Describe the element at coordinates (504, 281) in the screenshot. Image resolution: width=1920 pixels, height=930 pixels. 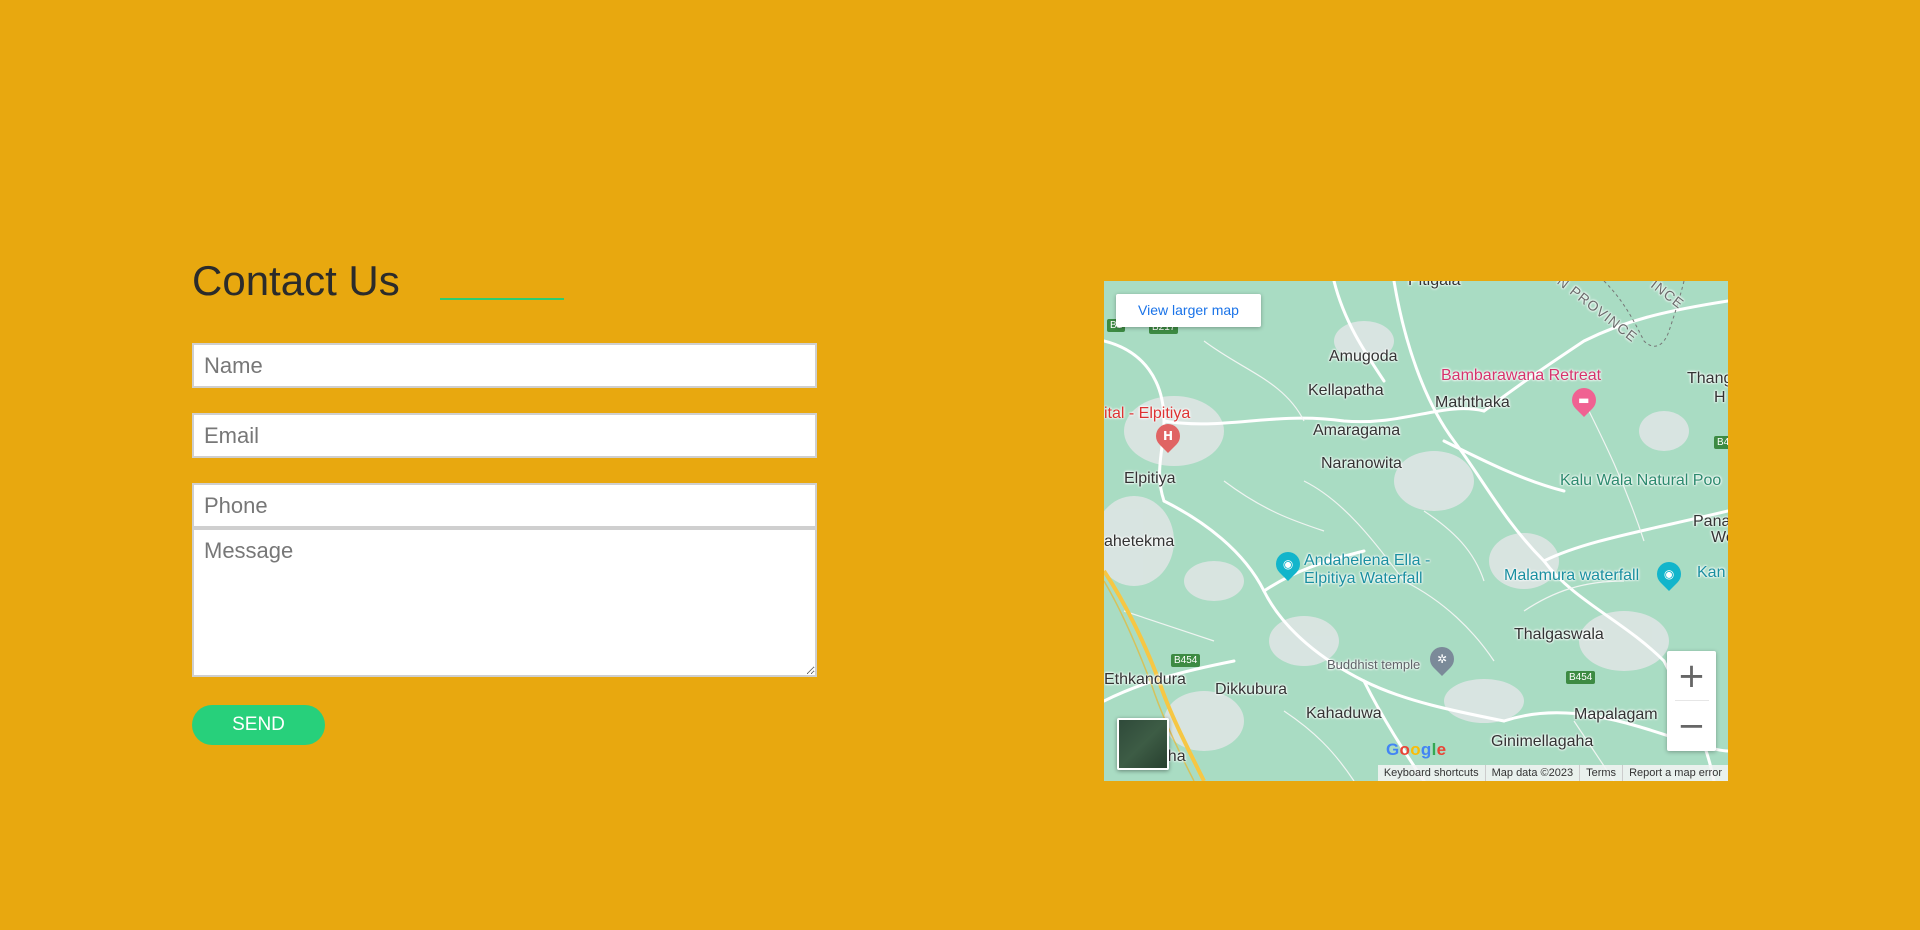
I see `title-row: Contact Us` at that location.